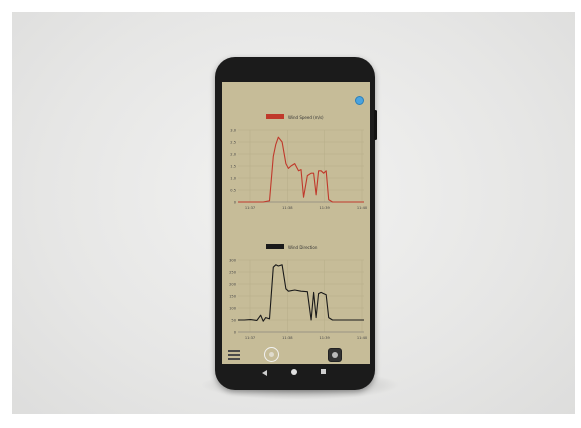  Describe the element at coordinates (296, 74) in the screenshot. I see `phone-top-bezel` at that location.